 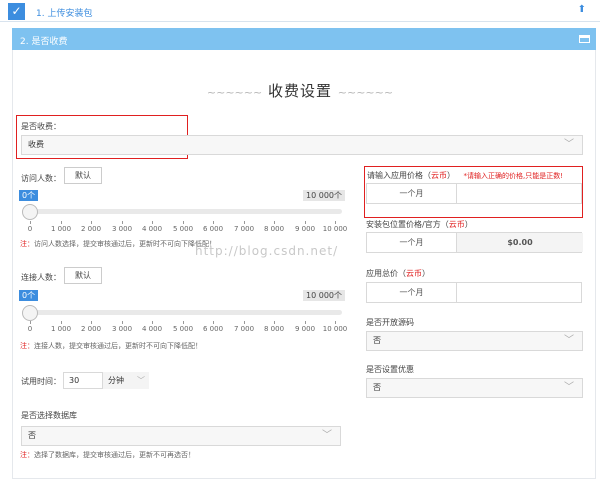 What do you see at coordinates (520, 292) in the screenshot?
I see `total-price-input` at bounding box center [520, 292].